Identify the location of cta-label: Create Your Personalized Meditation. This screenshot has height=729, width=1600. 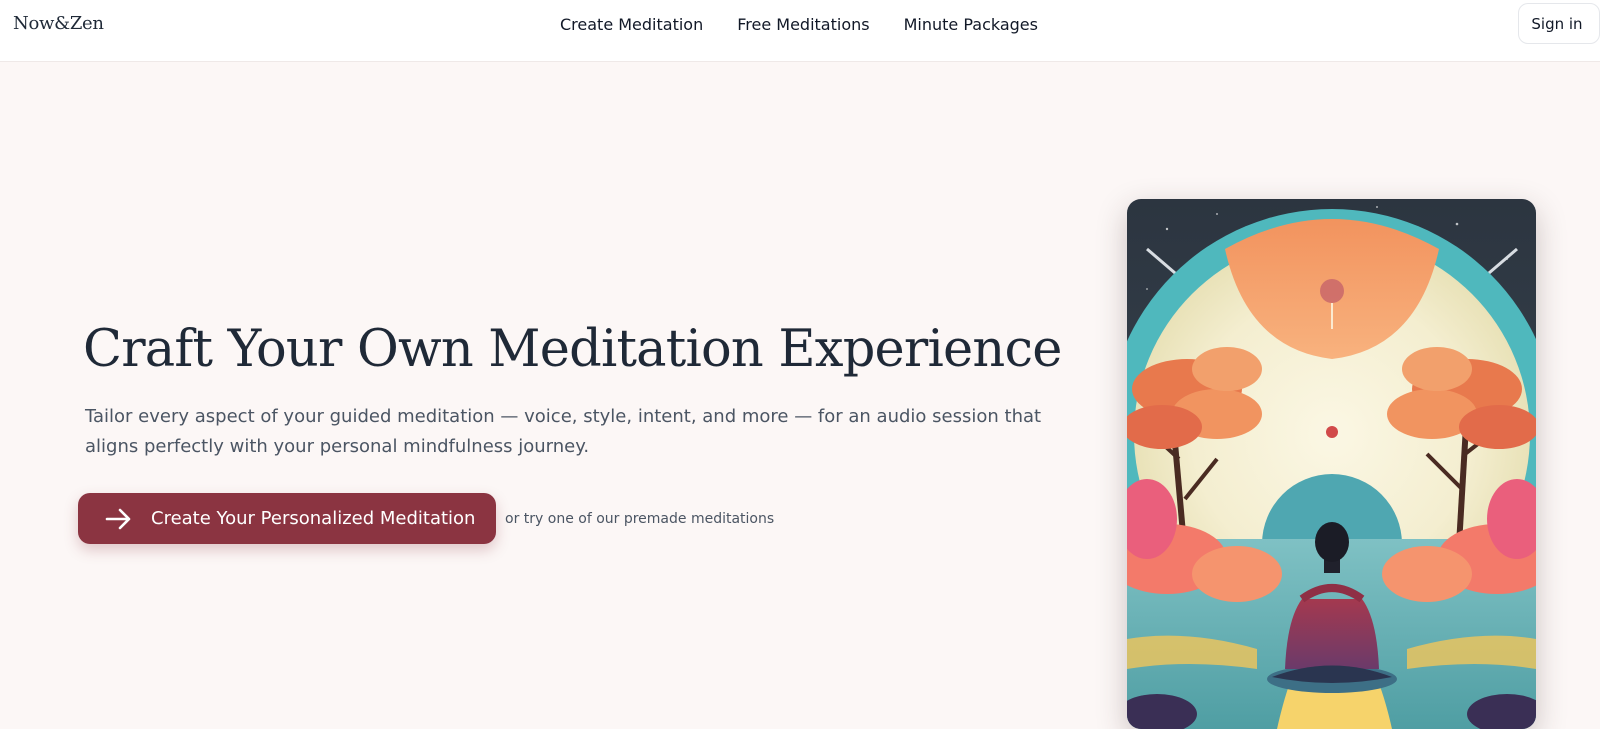
(313, 518).